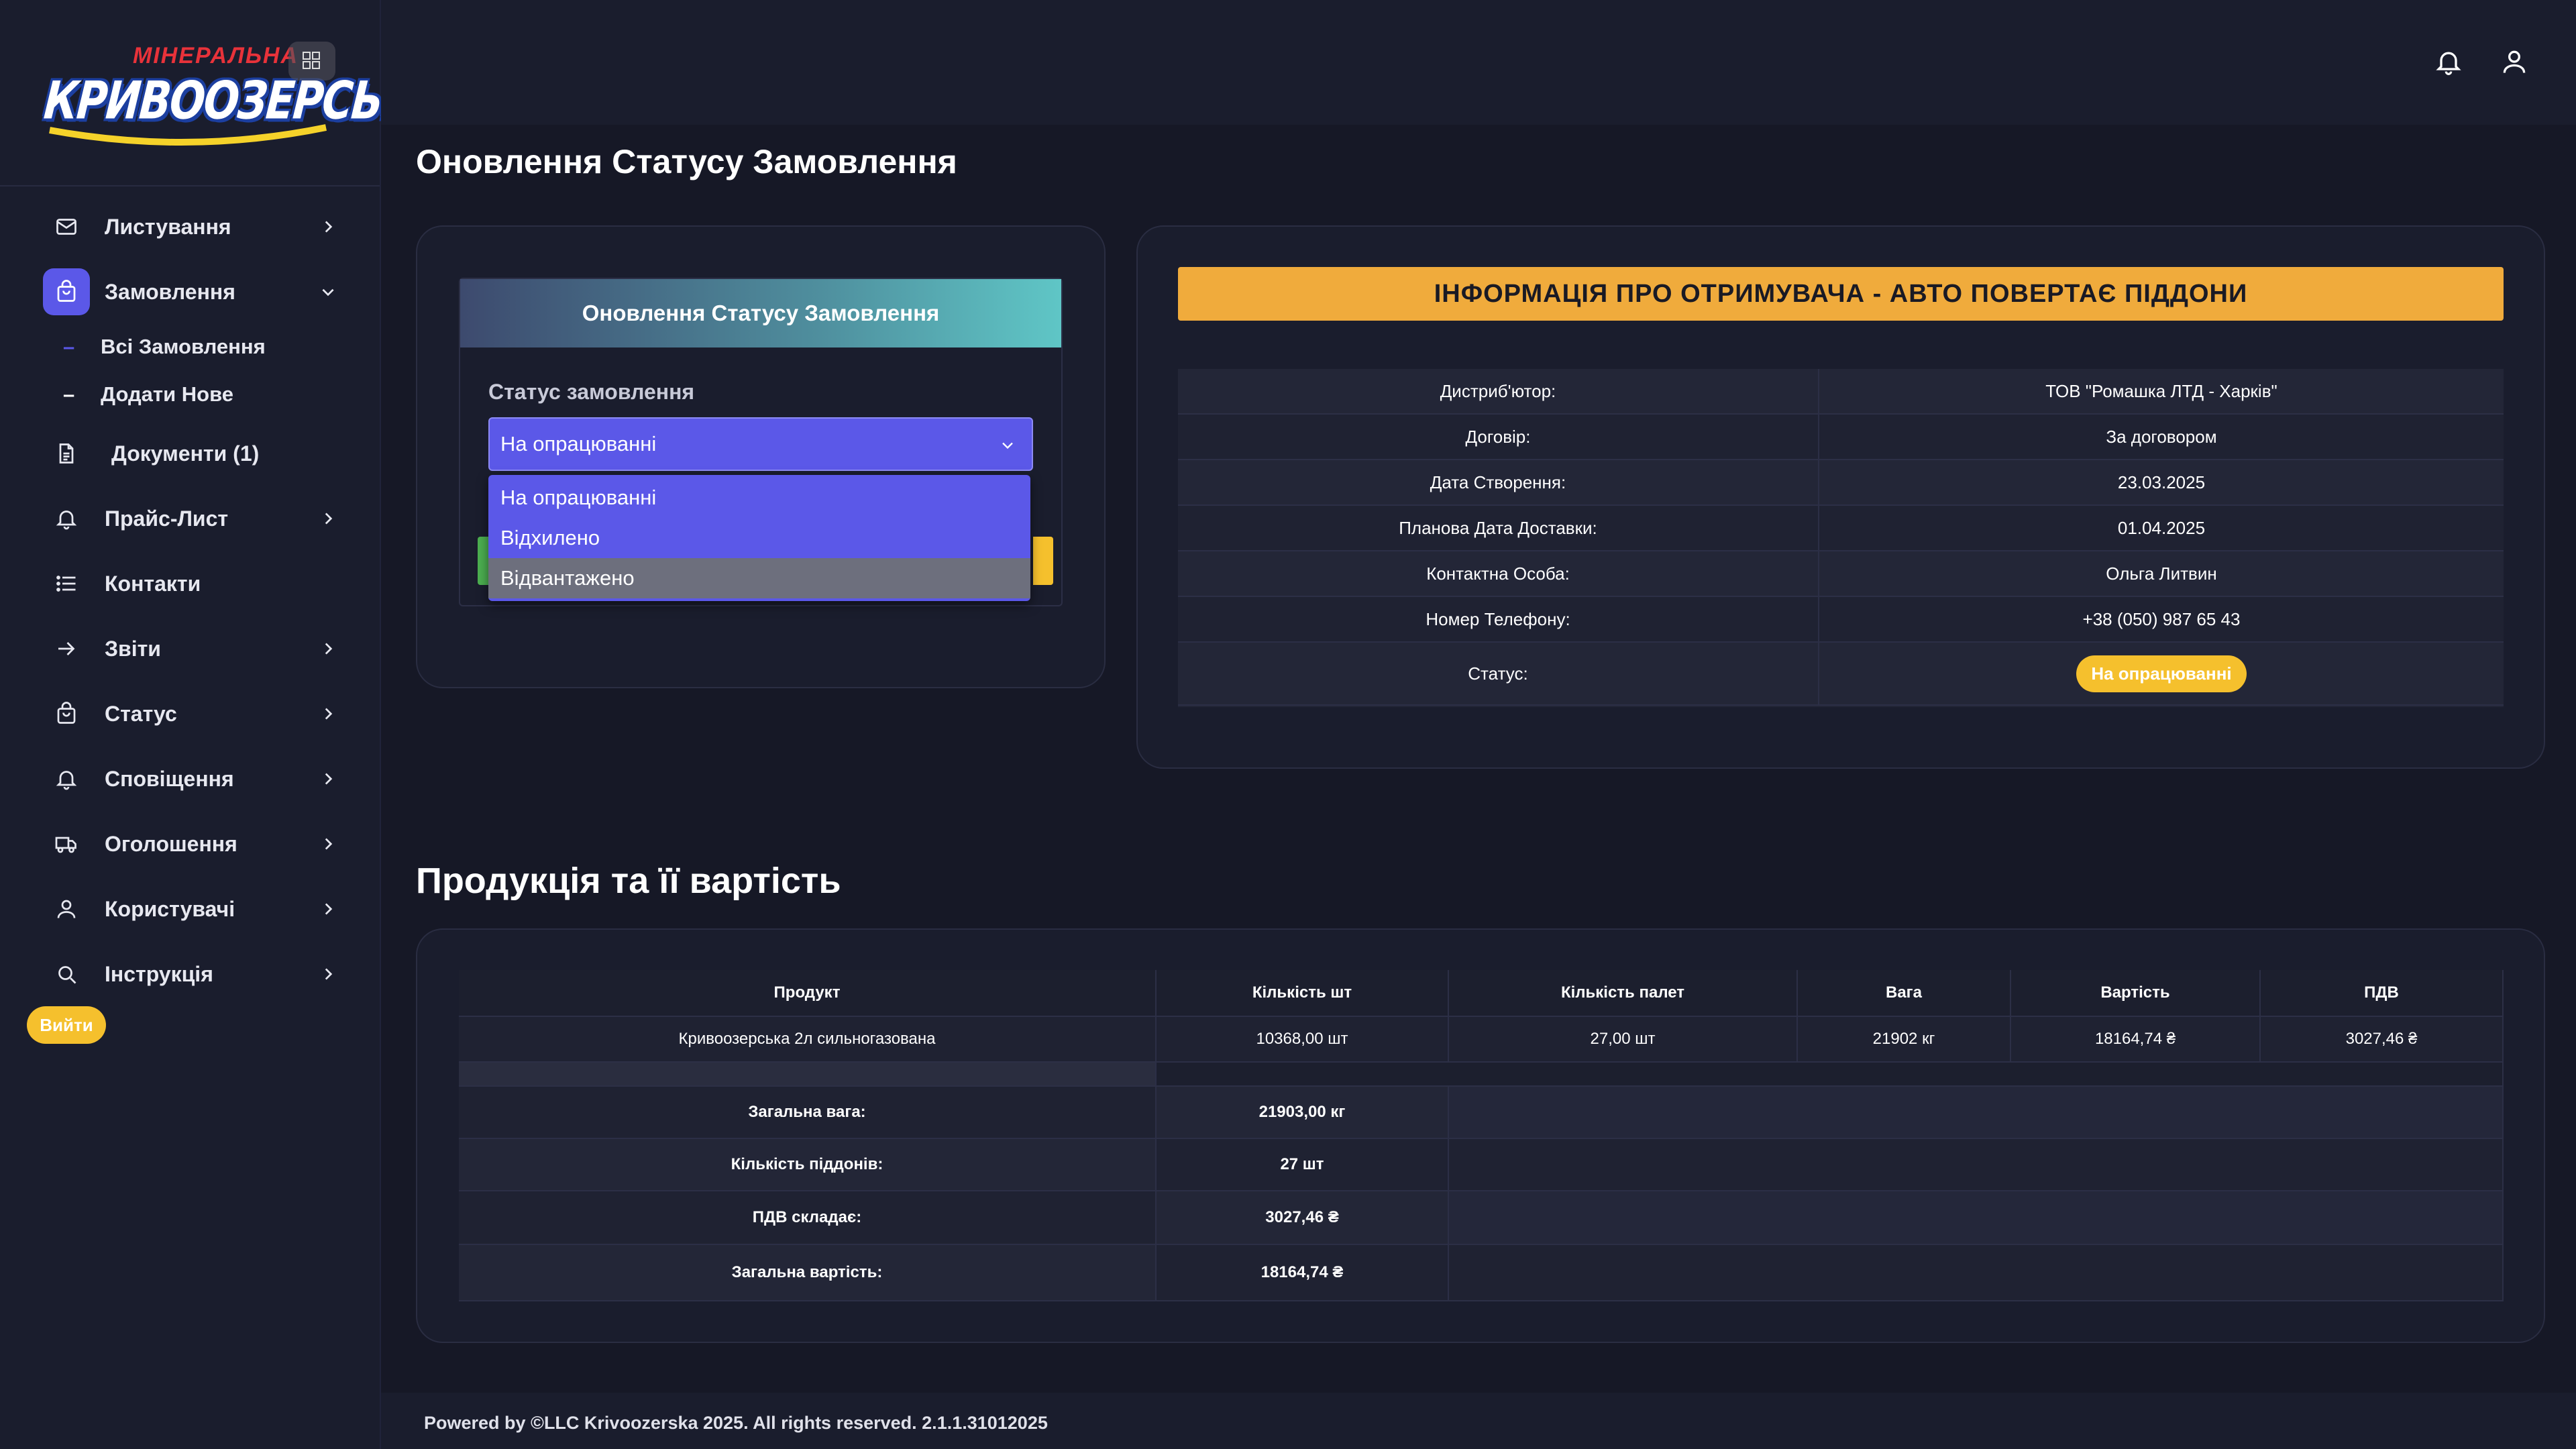 This screenshot has width=2576, height=1449. I want to click on sidebar-item-instructions: Інструкція, so click(190, 974).